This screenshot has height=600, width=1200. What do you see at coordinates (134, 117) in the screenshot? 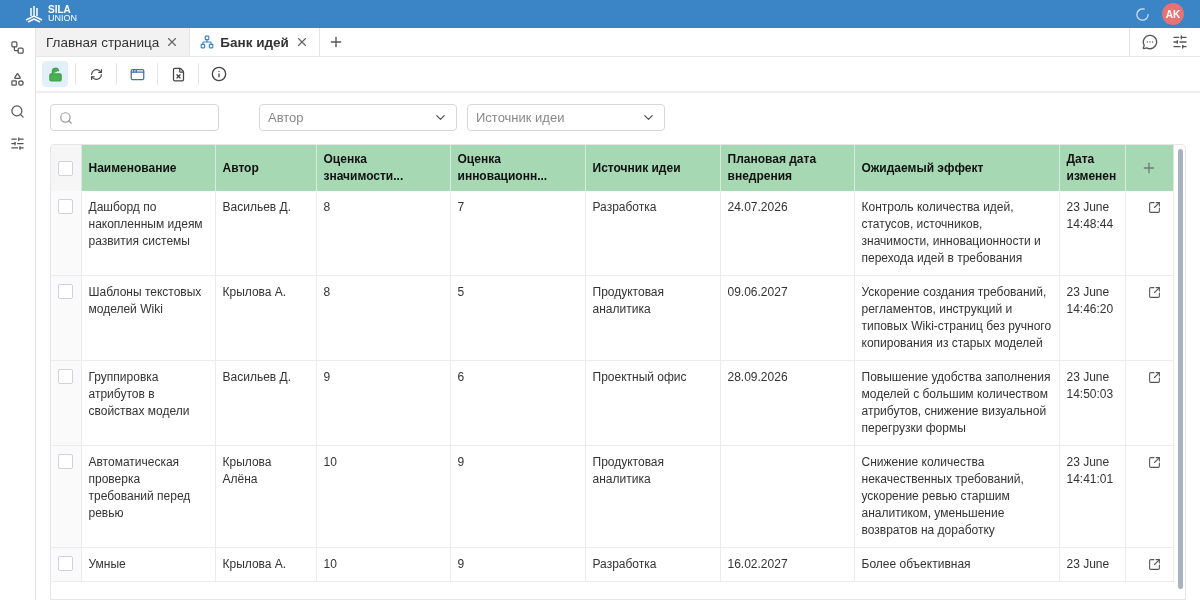
I see `search-field` at bounding box center [134, 117].